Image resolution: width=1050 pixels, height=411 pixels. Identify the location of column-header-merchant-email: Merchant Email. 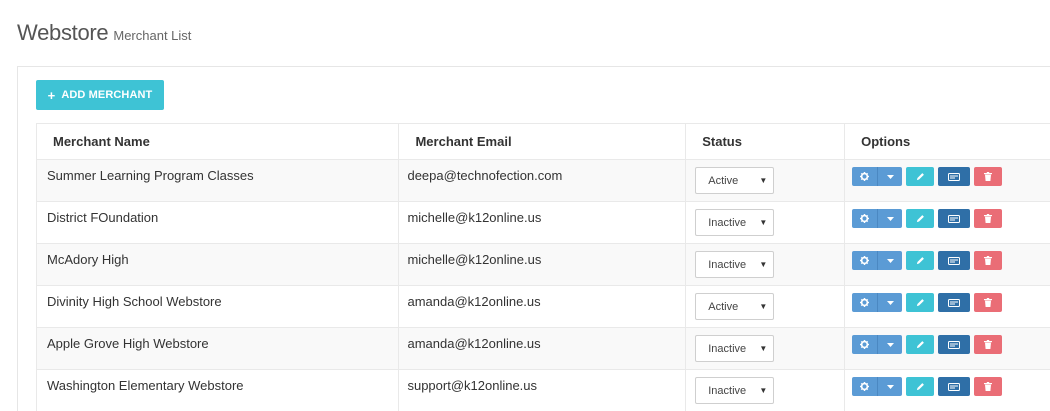
(542, 141).